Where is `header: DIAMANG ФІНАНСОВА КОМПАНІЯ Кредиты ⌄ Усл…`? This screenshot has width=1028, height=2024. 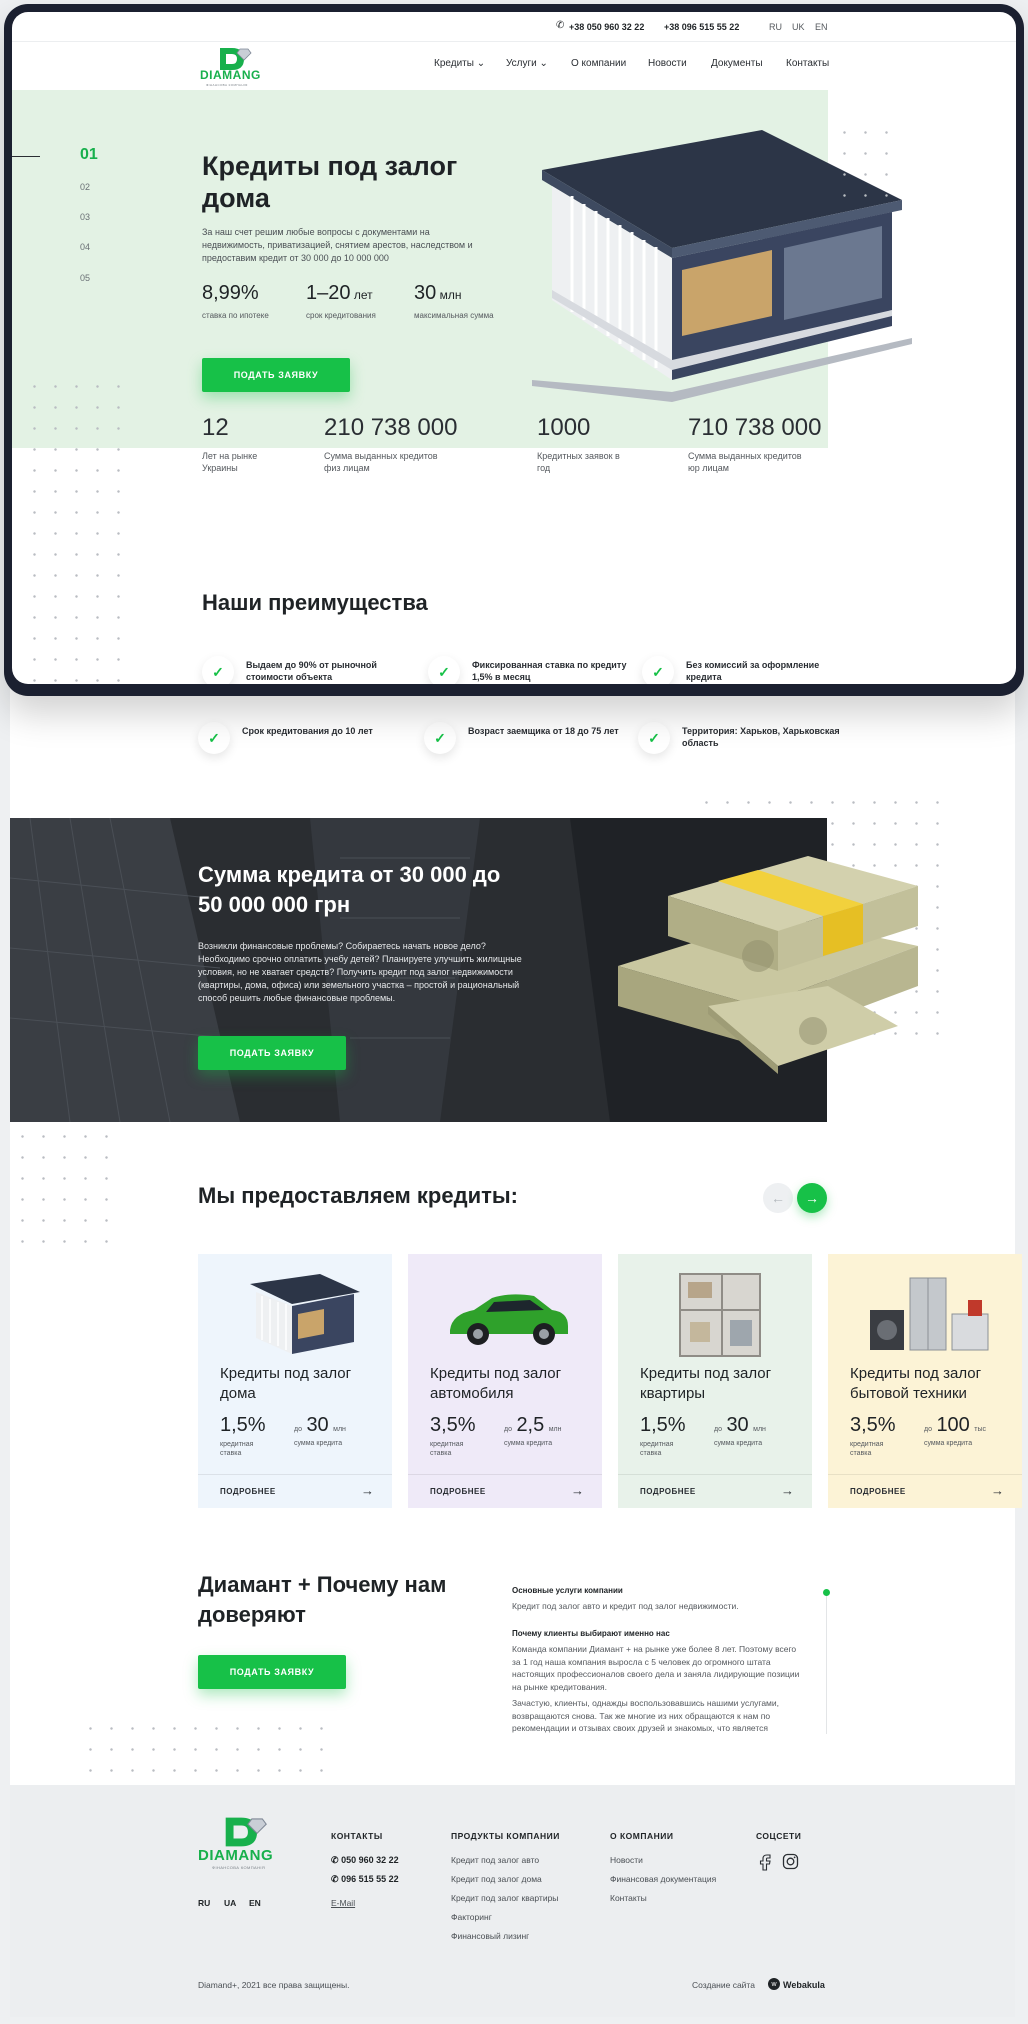 header: DIAMANG ФІНАНСОВА КОМПАНІЯ Кредиты ⌄ Усл… is located at coordinates (514, 66).